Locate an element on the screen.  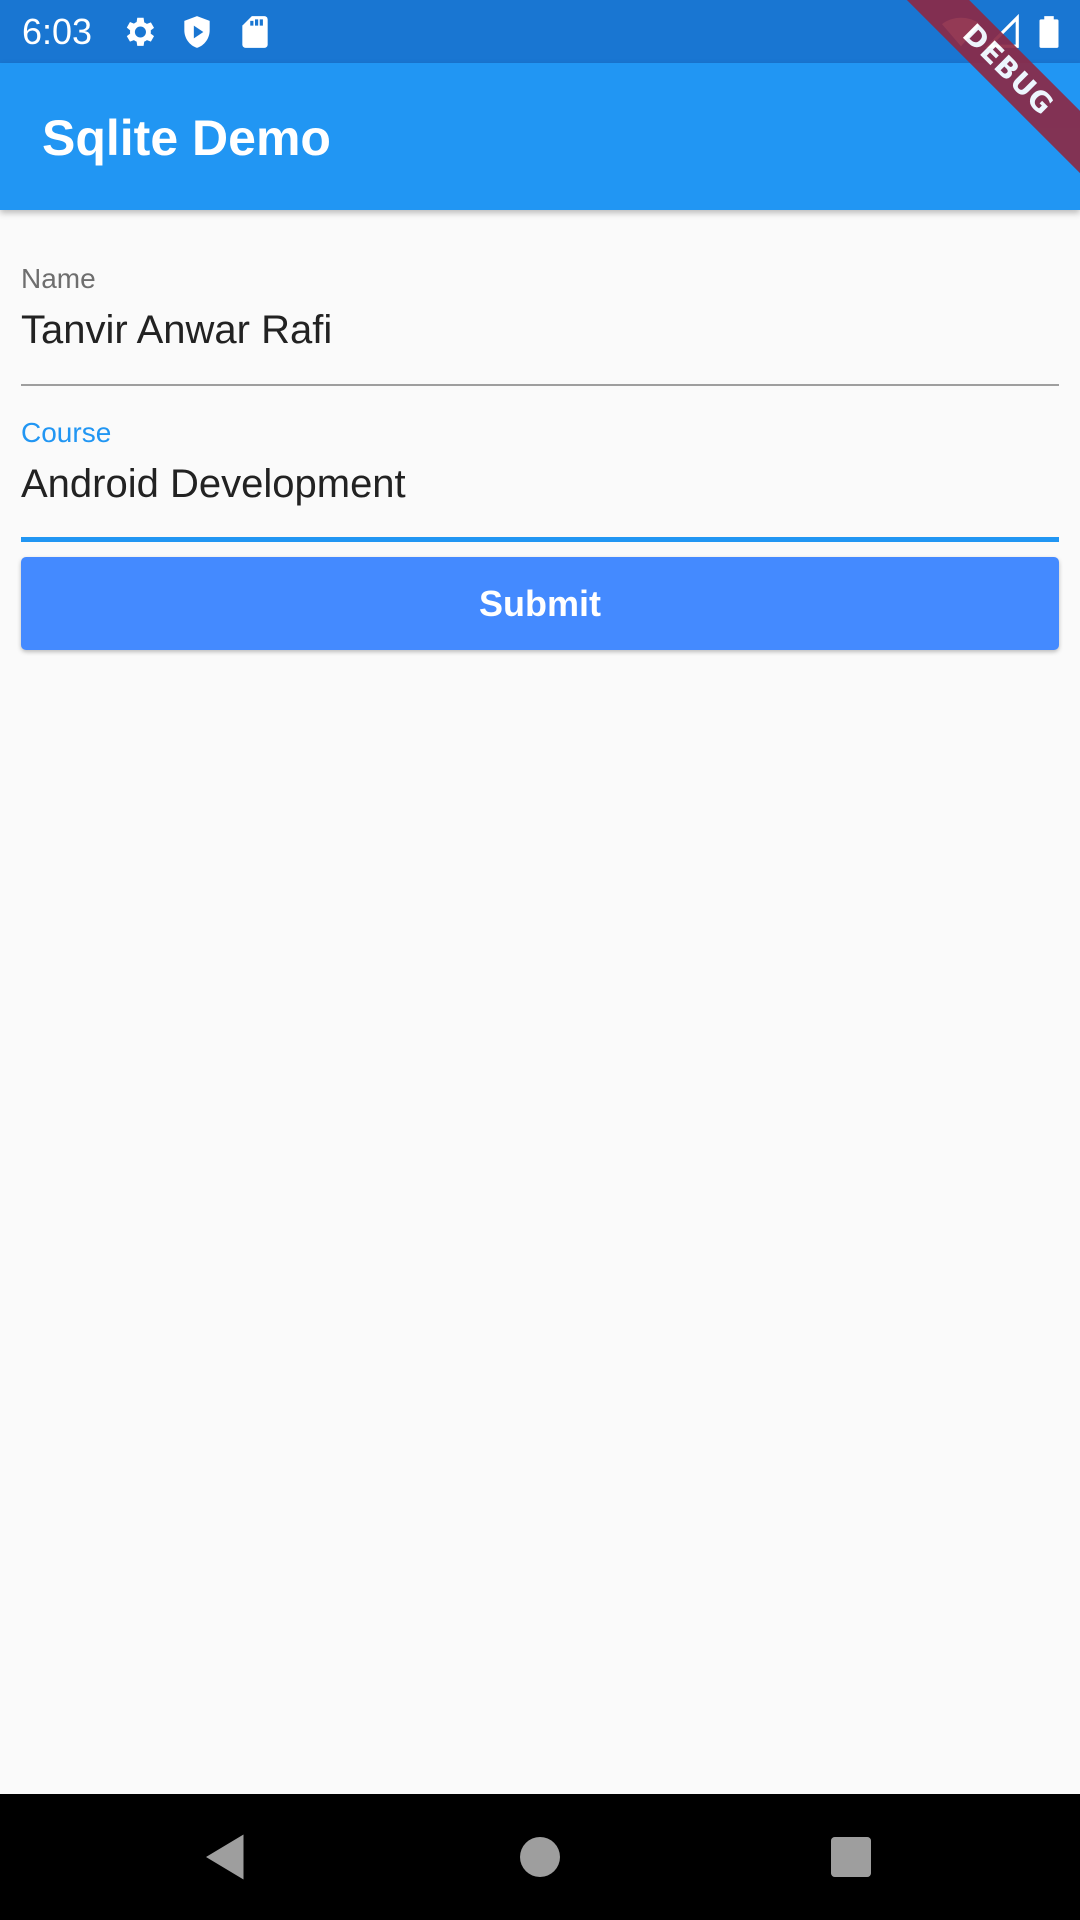
shield-play-icon is located at coordinates (197, 32).